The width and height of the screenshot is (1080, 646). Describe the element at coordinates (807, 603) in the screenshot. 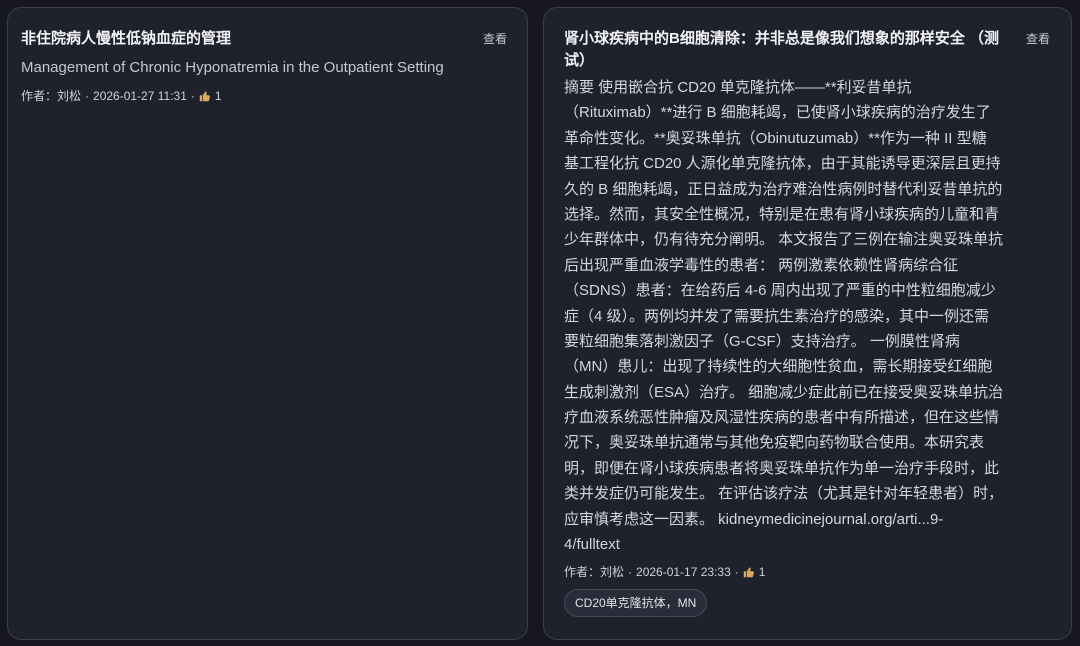

I see `tag-list: CD20单克隆抗体，MN` at that location.